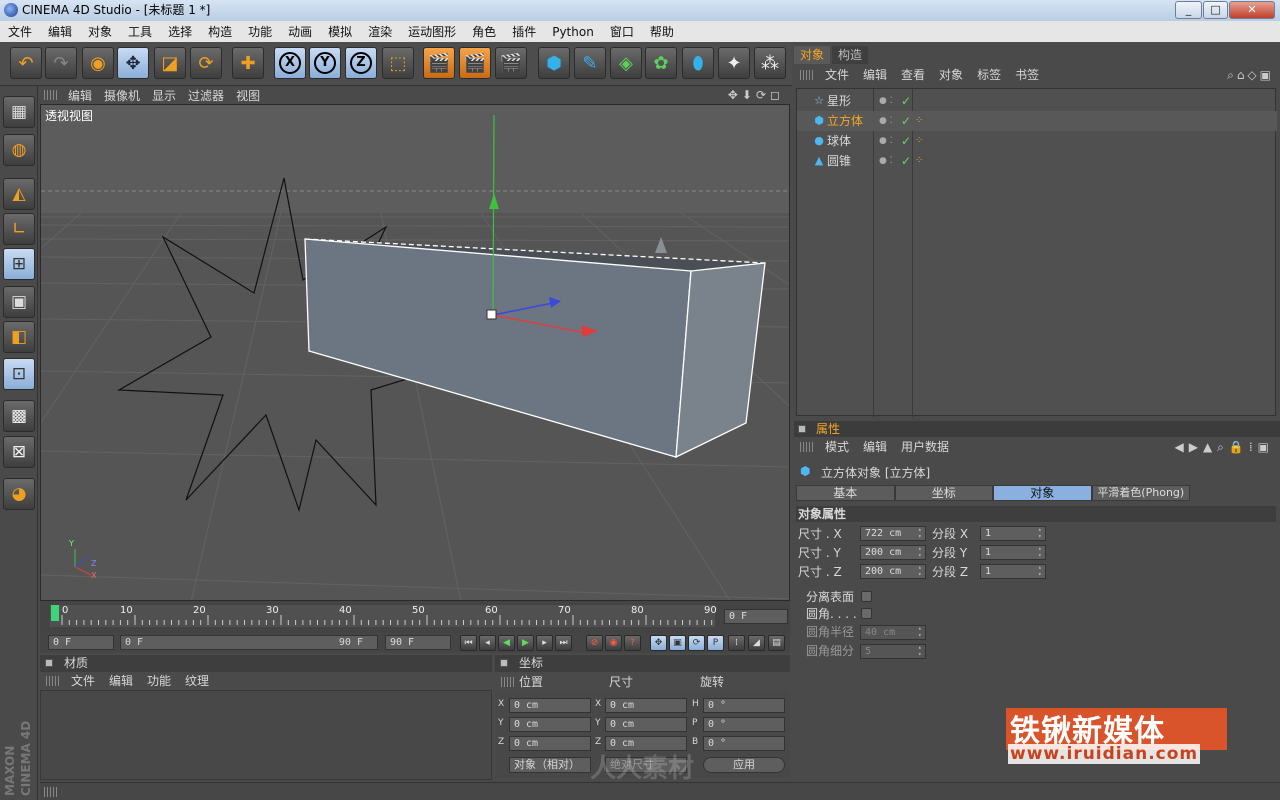 This screenshot has width=1280, height=800. What do you see at coordinates (340, 31) in the screenshot?
I see `menu-simulate: 模拟` at bounding box center [340, 31].